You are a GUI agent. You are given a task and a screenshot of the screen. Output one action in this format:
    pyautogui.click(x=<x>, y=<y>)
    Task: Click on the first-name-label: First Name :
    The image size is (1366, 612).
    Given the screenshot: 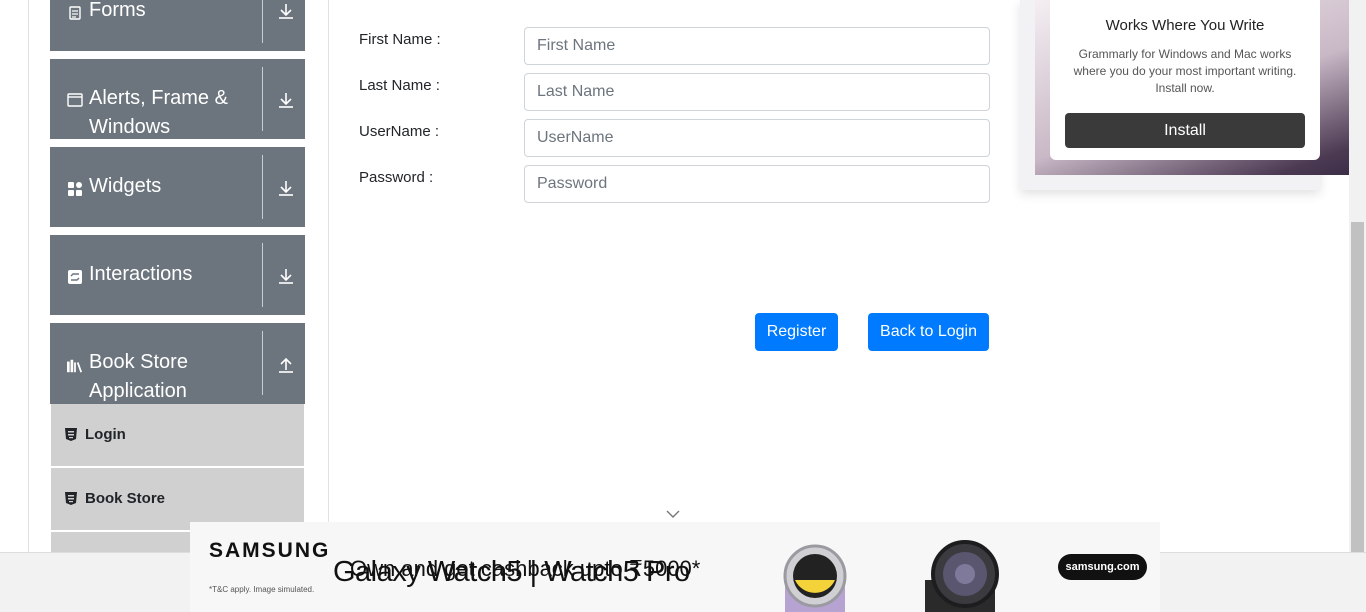 What is the action you would take?
    pyautogui.click(x=400, y=39)
    